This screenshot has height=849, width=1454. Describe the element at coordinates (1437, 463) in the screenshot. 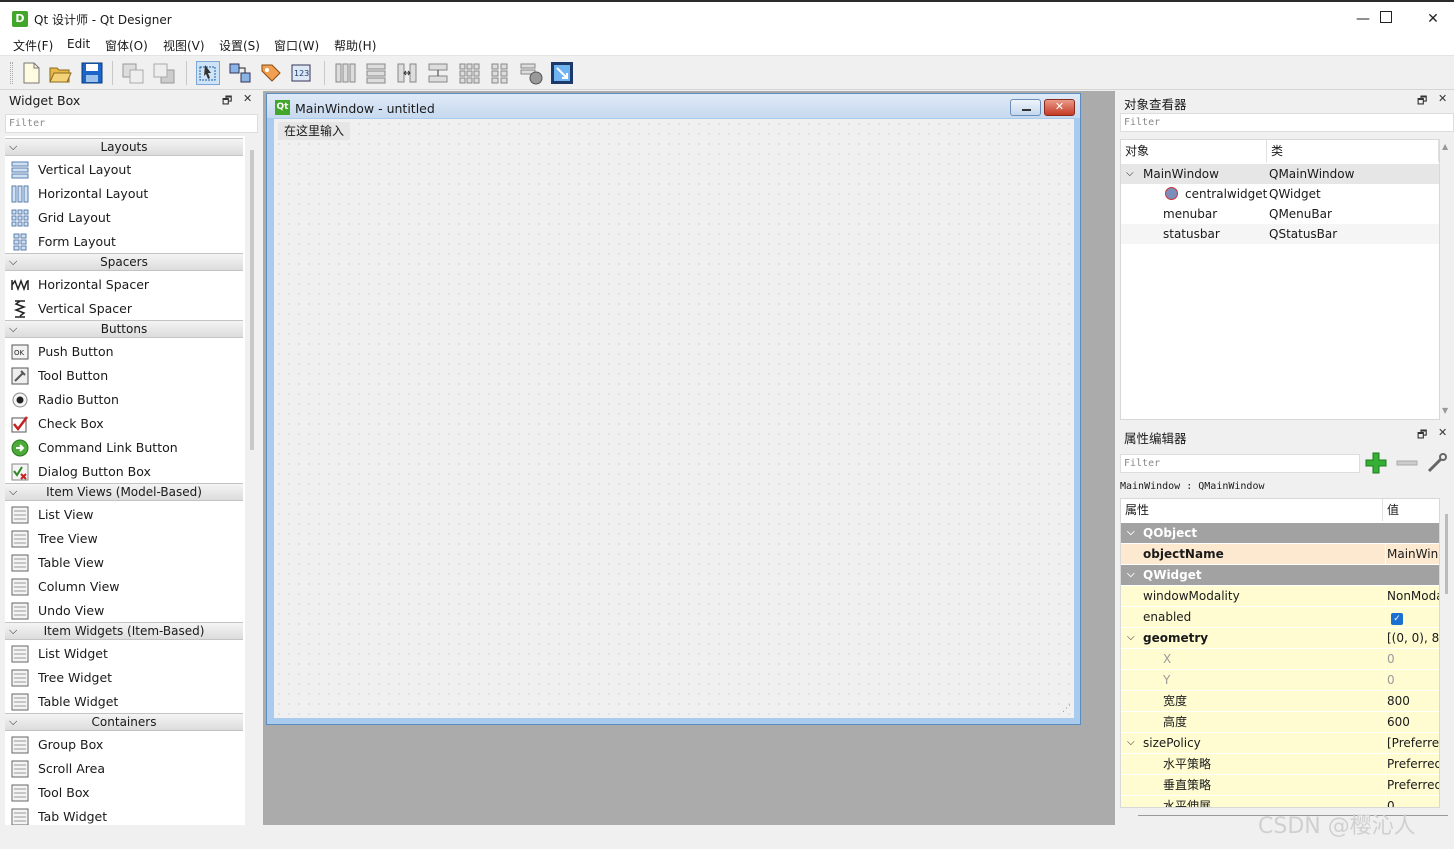

I see `configure-icon` at that location.